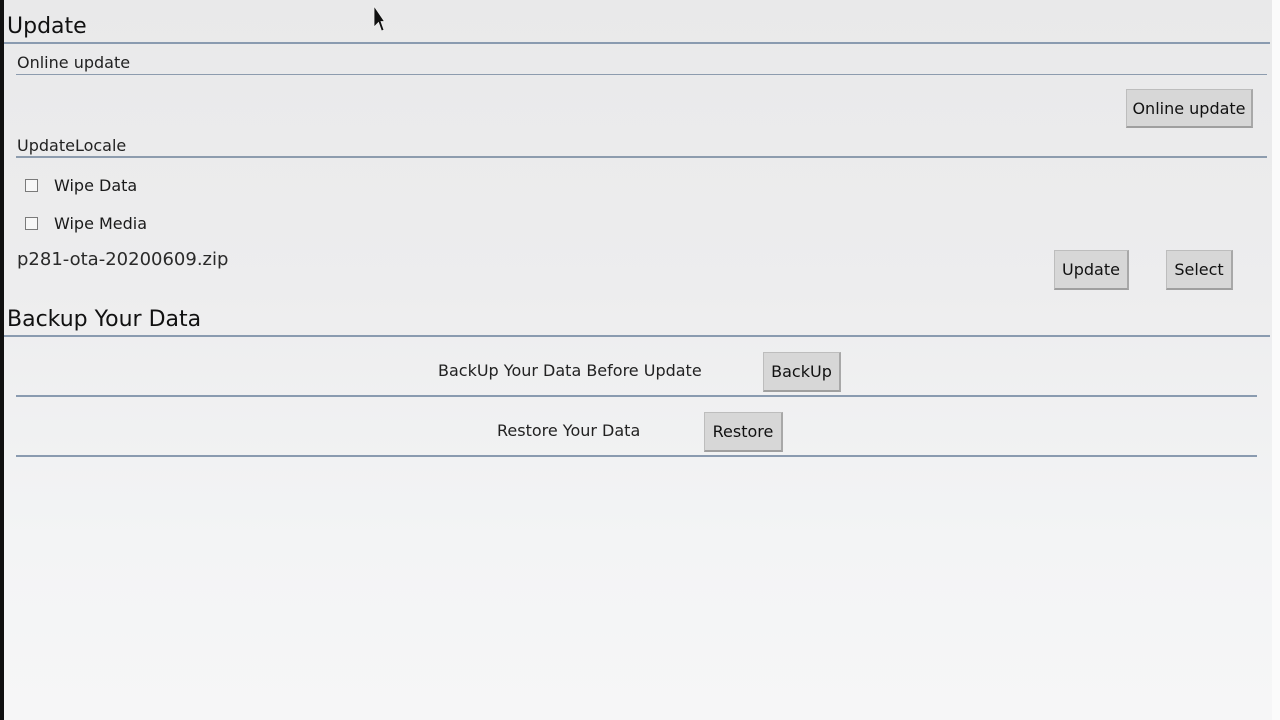 The width and height of the screenshot is (1280, 720). What do you see at coordinates (1091, 270) in the screenshot?
I see `update-button: Update` at bounding box center [1091, 270].